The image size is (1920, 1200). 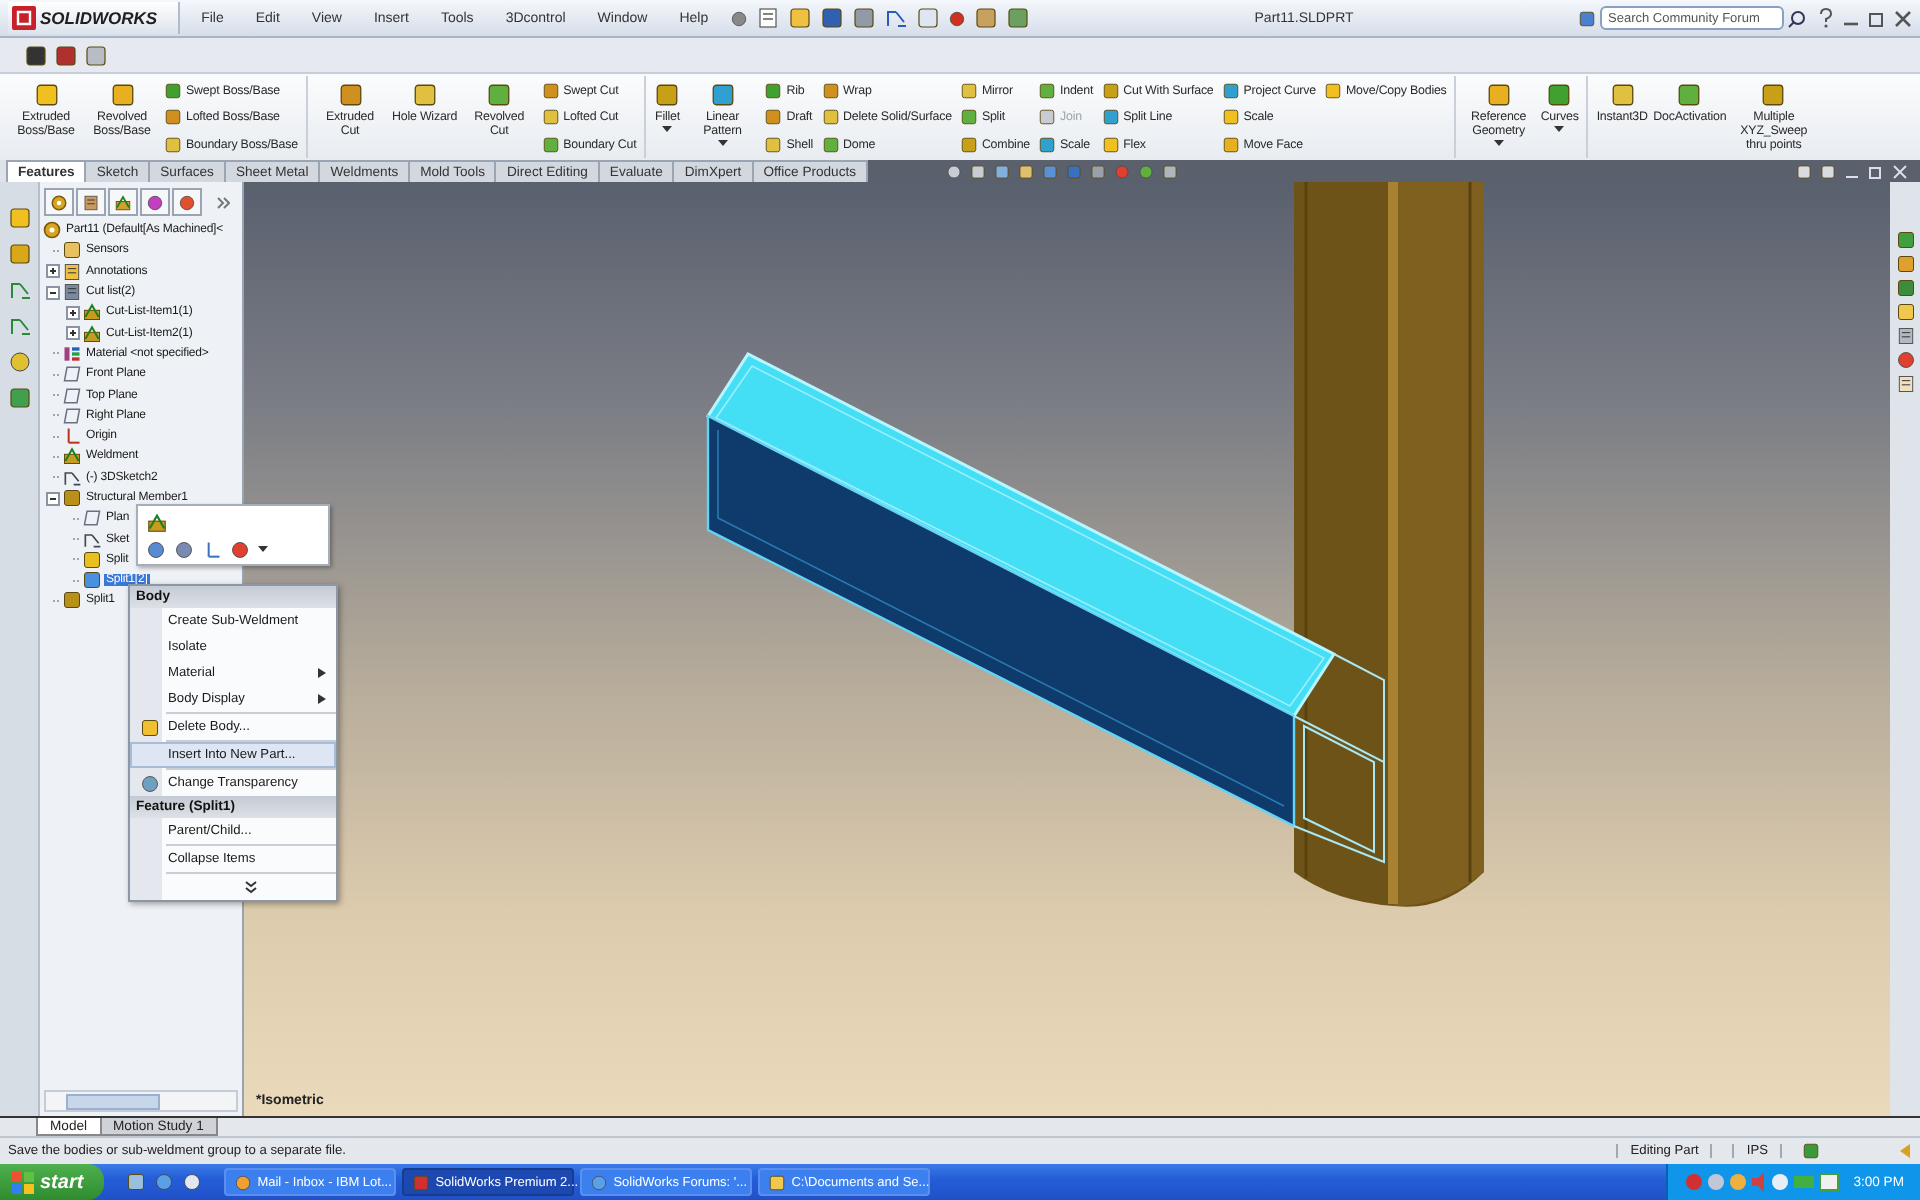 I want to click on weldment-icon, so click(x=157, y=523).